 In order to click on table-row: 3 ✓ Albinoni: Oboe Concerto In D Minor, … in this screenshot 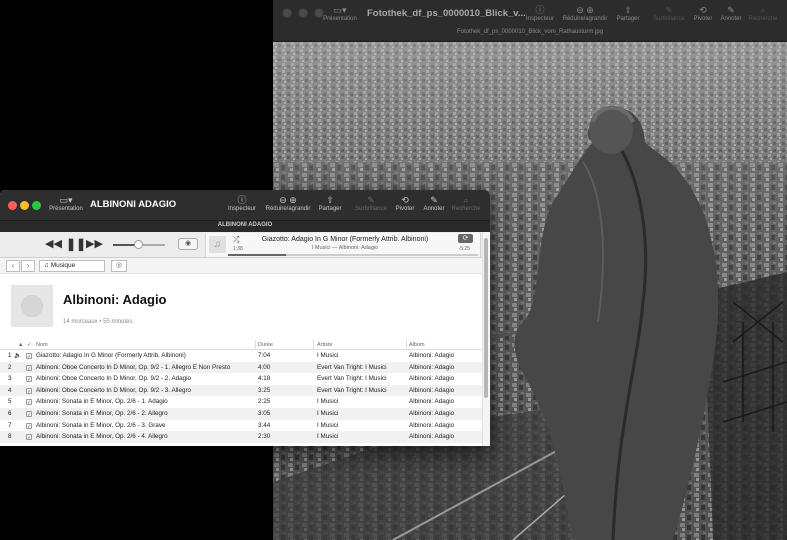, I will do `click(241, 379)`.